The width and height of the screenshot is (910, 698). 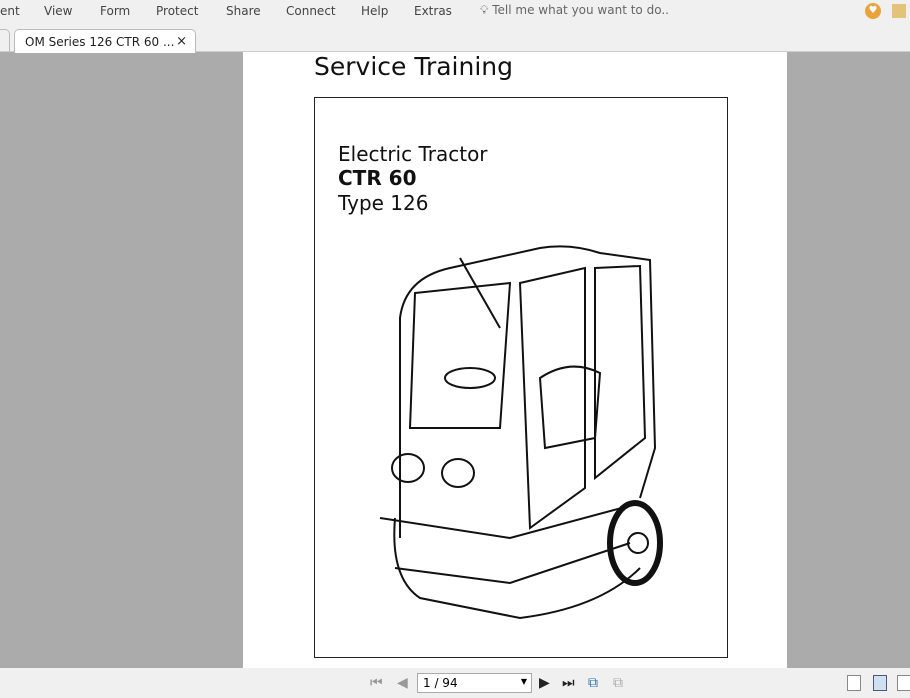 What do you see at coordinates (455, 39) in the screenshot?
I see `tab-bar: OM Series 126 CTR 60 ... ×` at bounding box center [455, 39].